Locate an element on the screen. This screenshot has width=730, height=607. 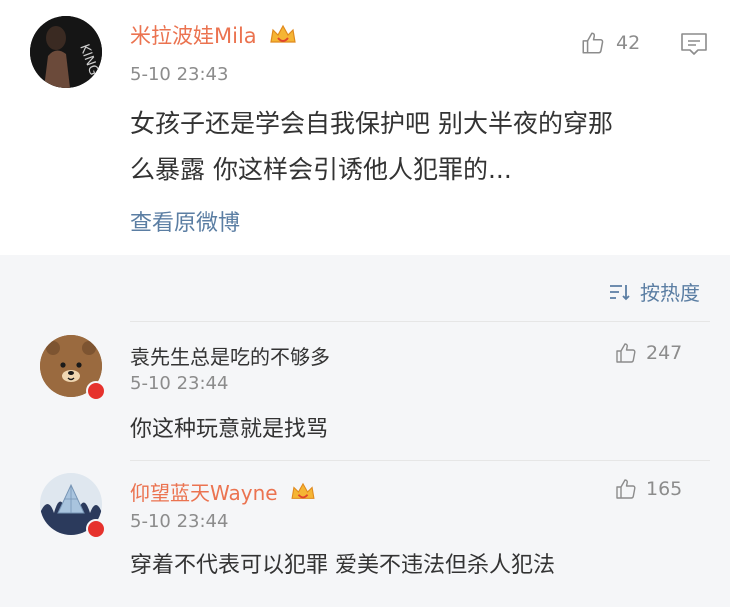
comment-like-button: 165 is located at coordinates (648, 489).